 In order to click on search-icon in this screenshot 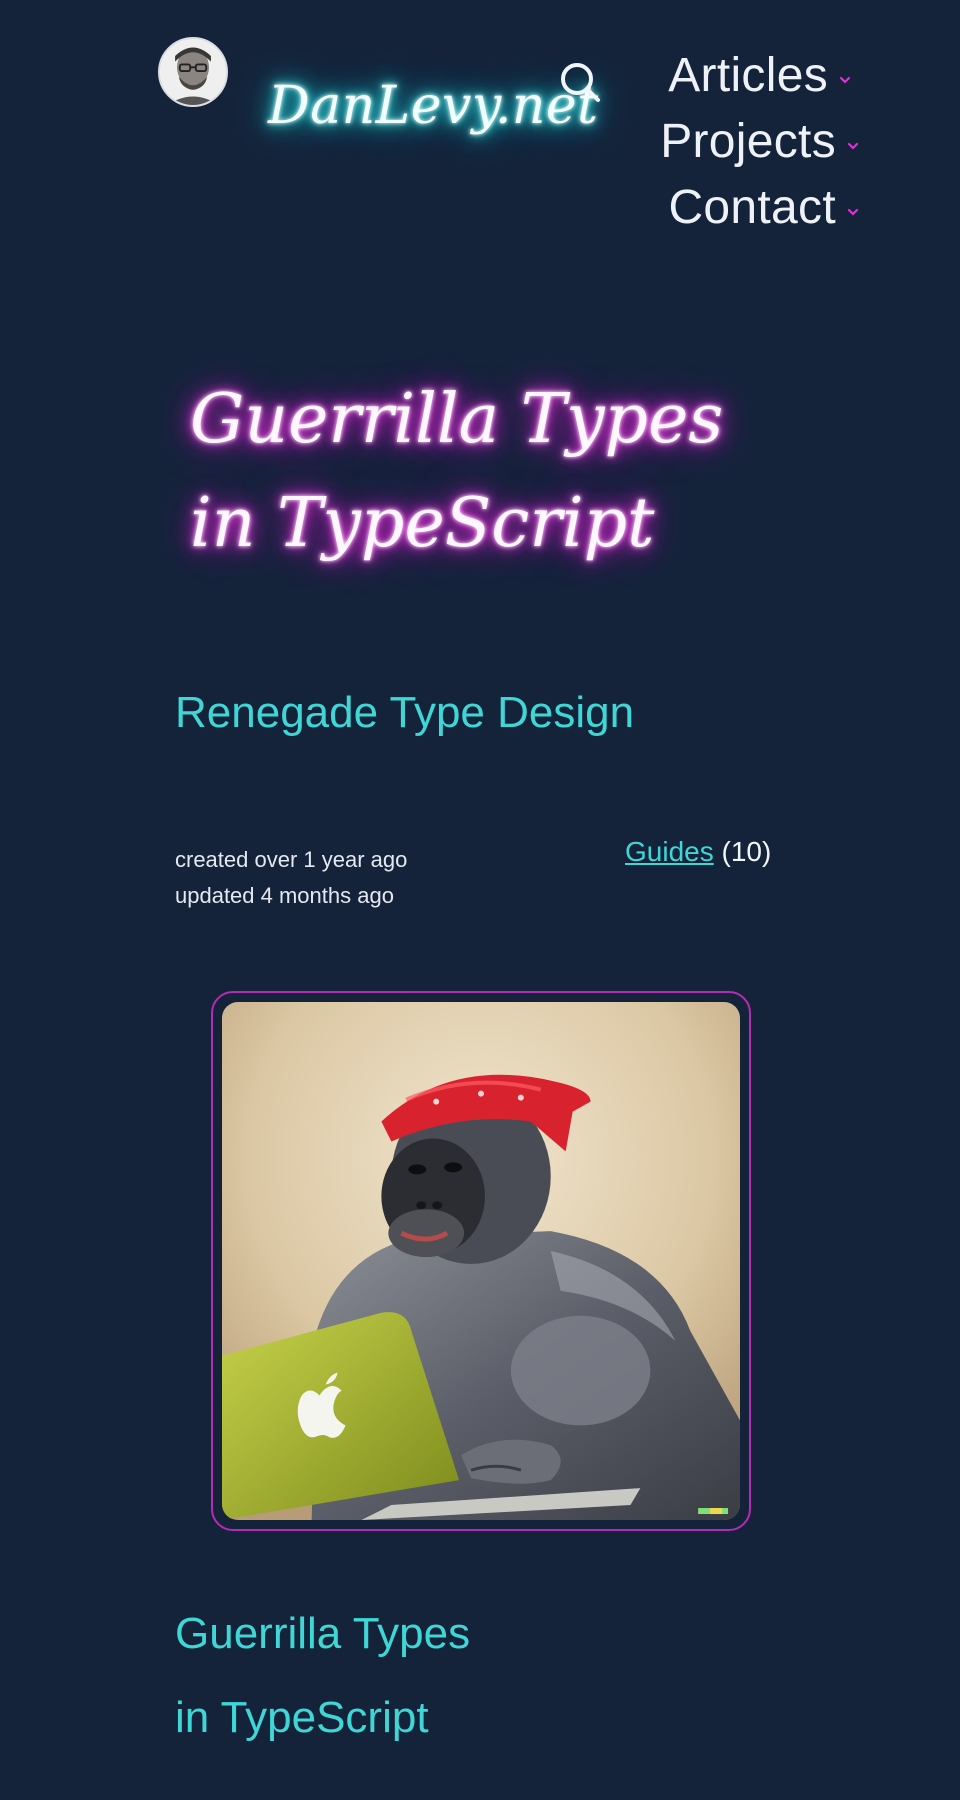, I will do `click(580, 82)`.